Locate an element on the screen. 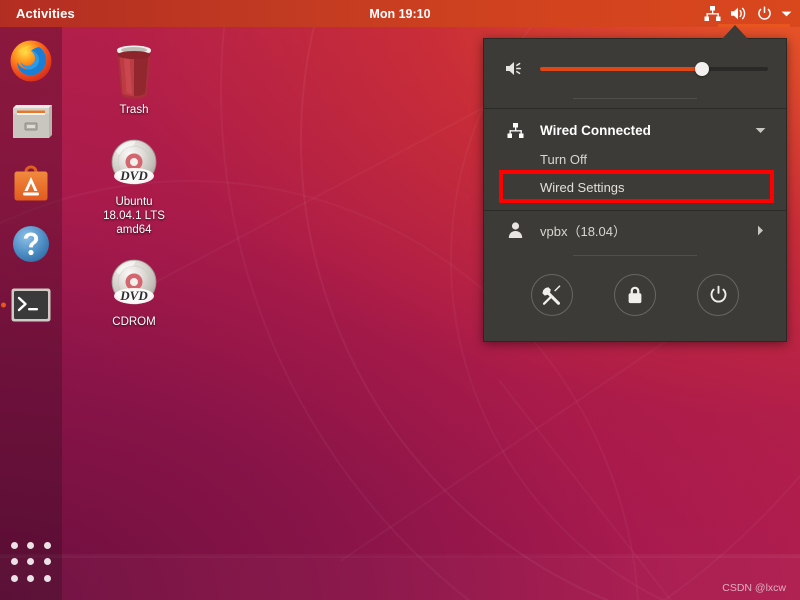  network-status-row: Wired Connected is located at coordinates (635, 130).